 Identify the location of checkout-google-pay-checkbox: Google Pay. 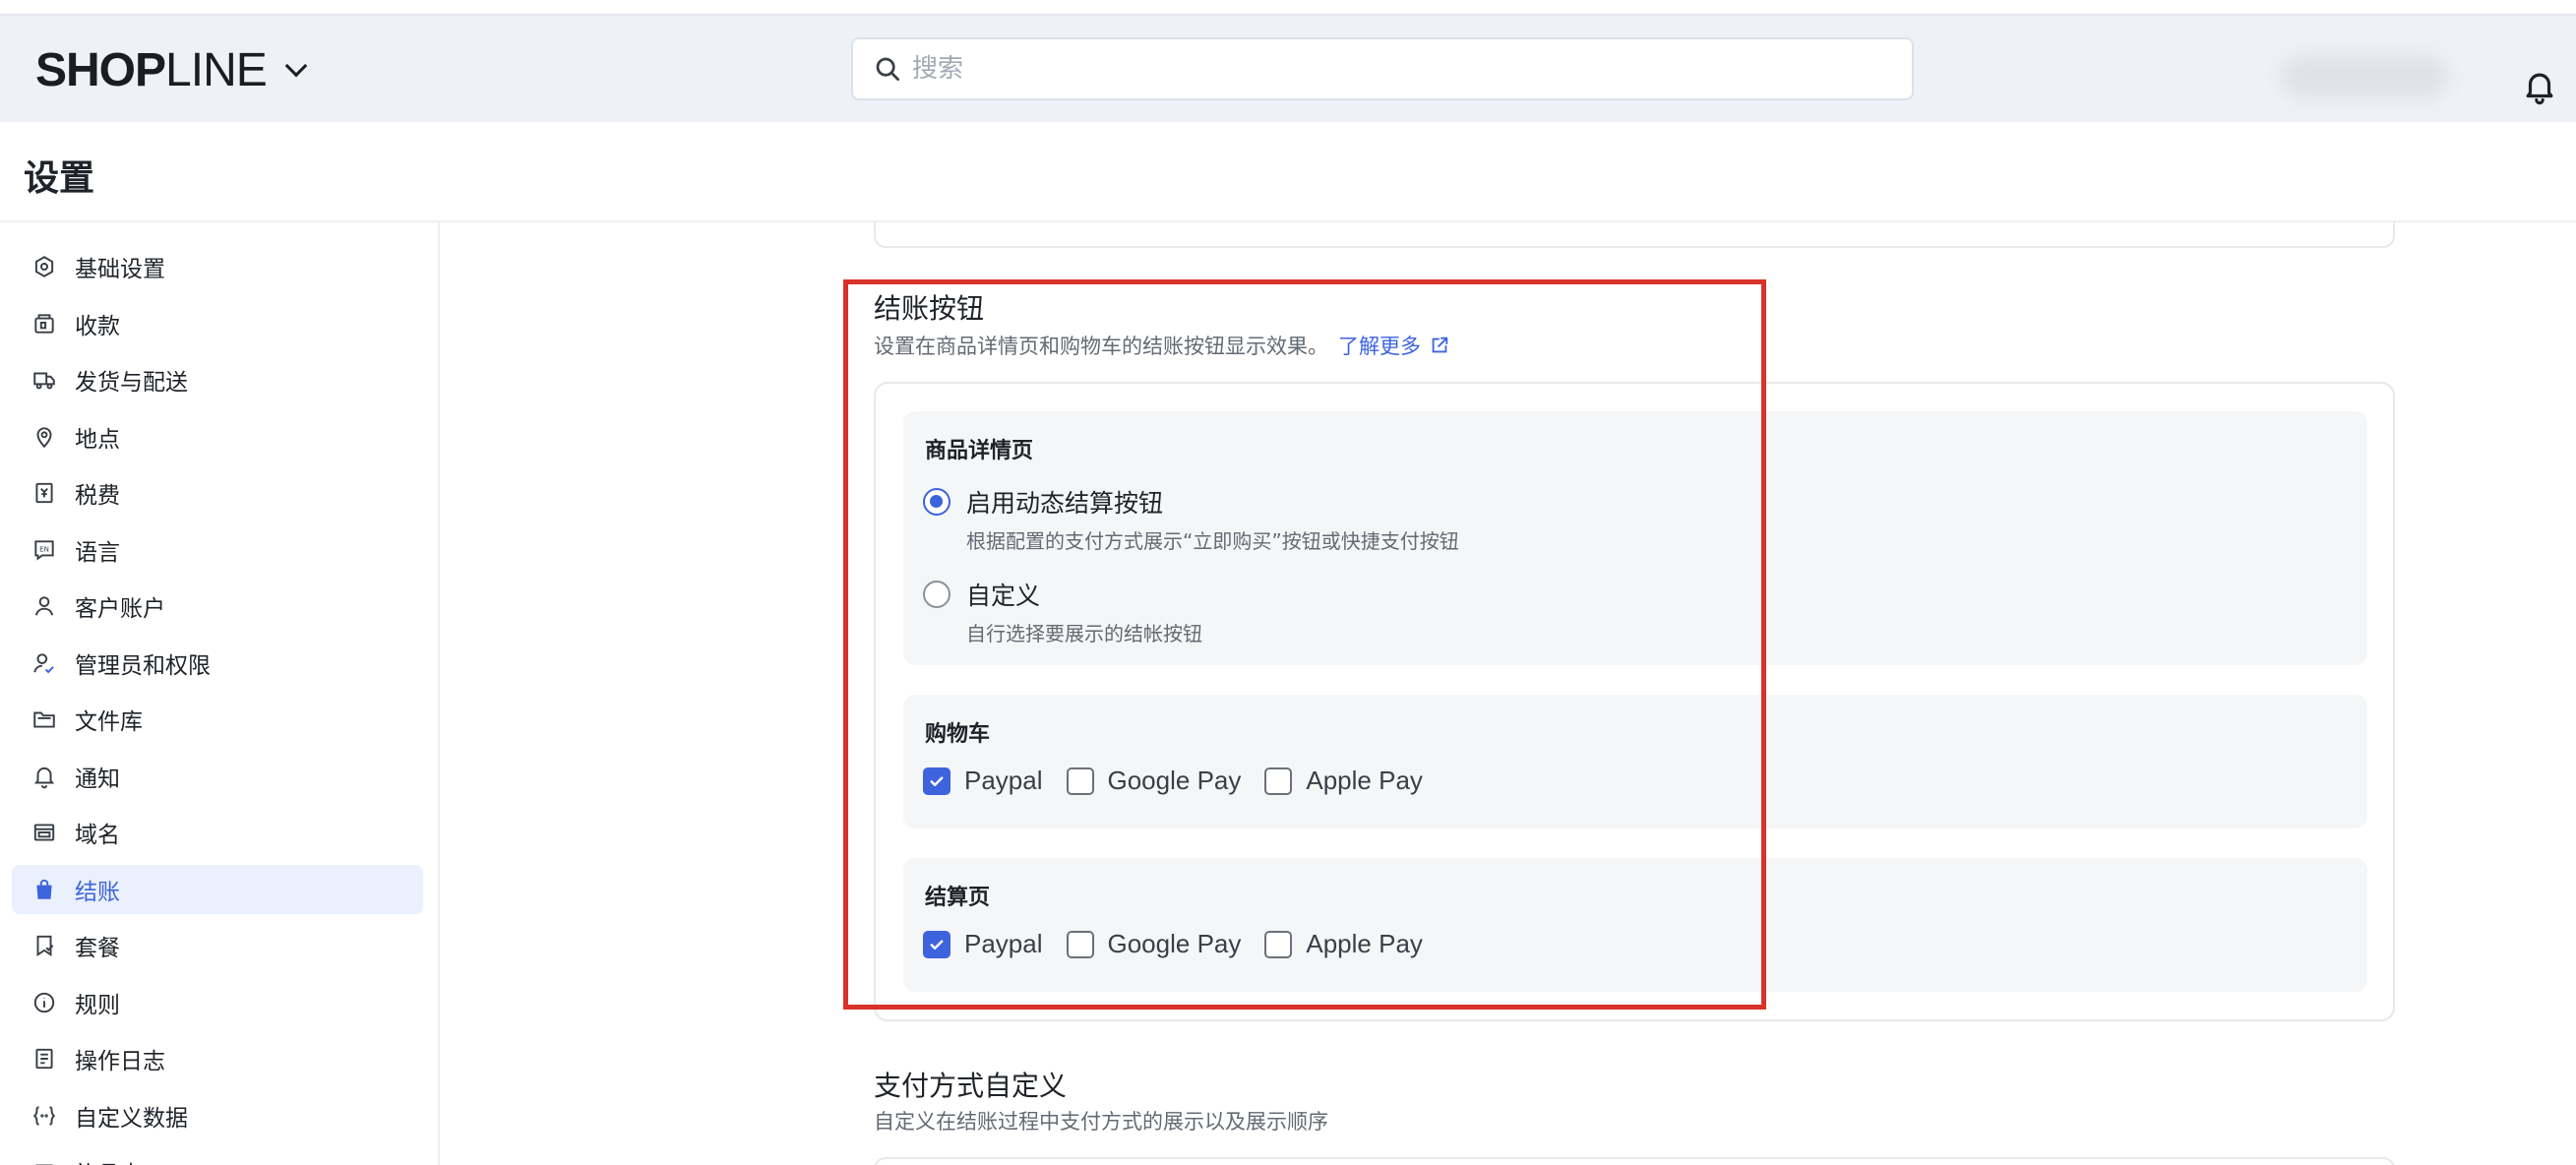
(1154, 944).